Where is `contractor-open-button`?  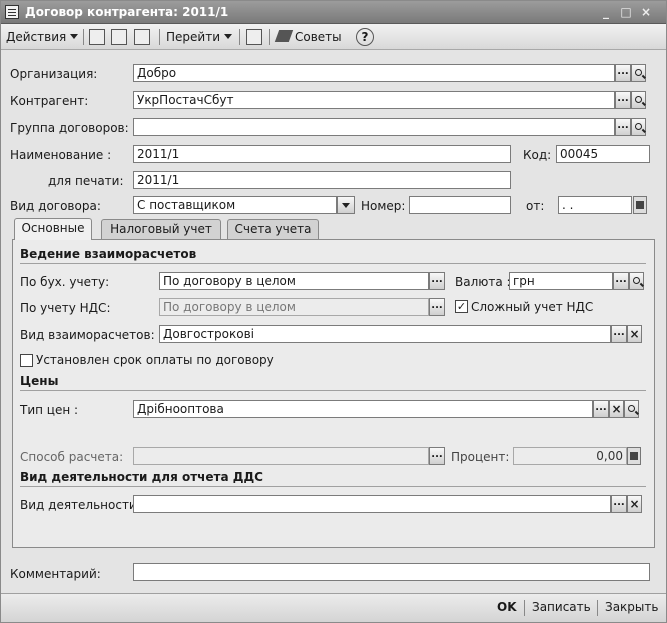
contractor-open-button is located at coordinates (638, 100).